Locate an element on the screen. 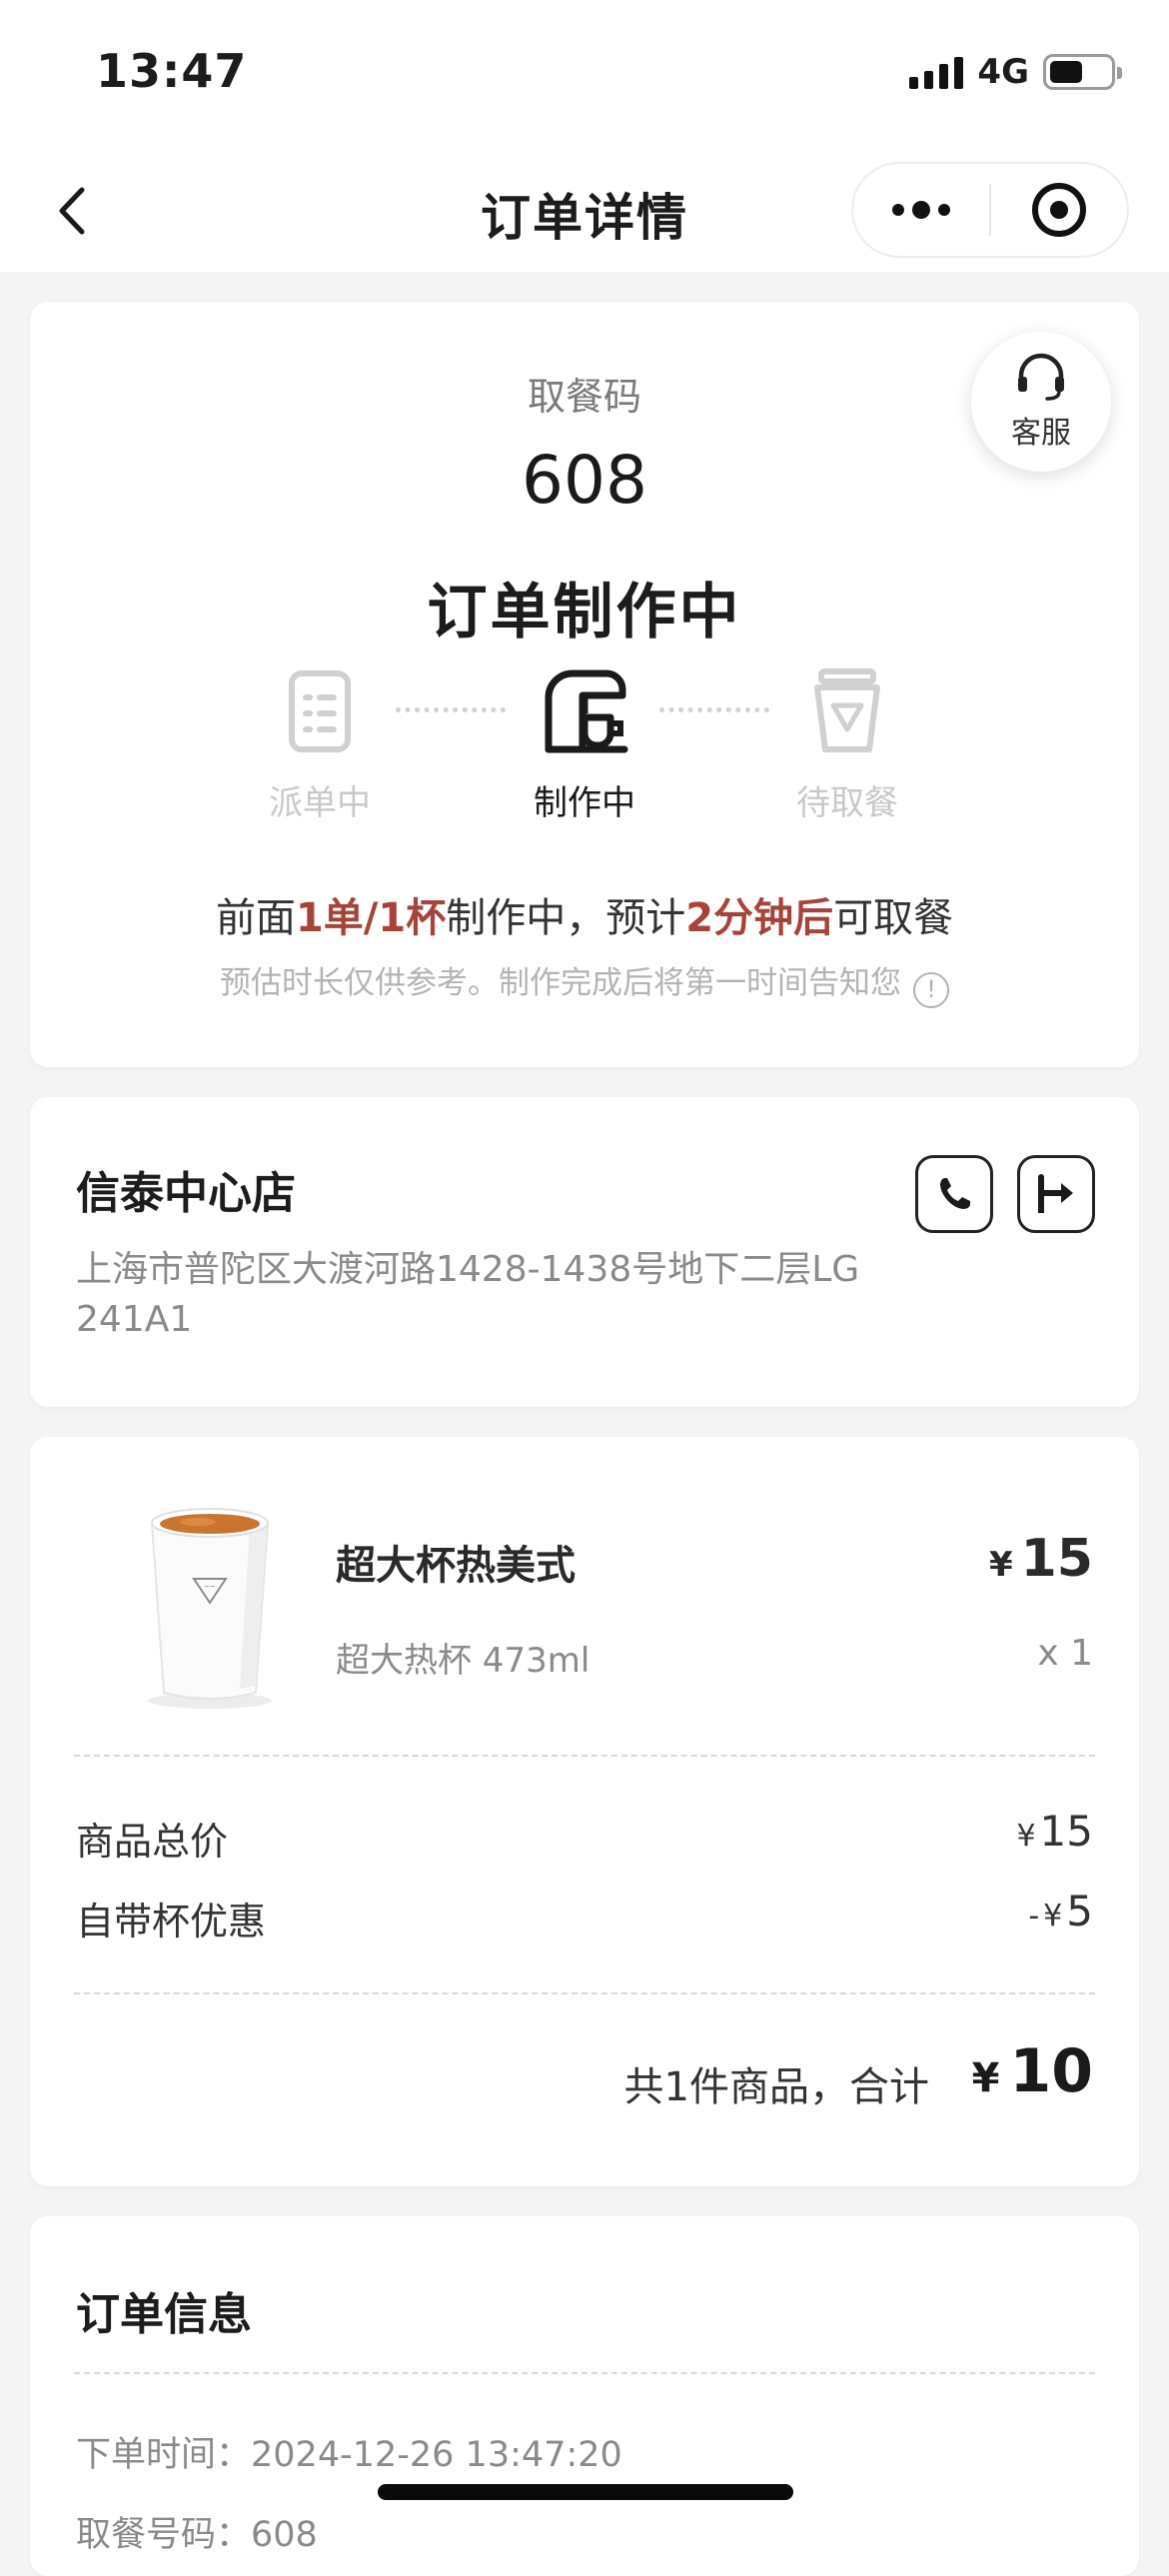 This screenshot has height=2576, width=1169. step-making: 制作中 is located at coordinates (584, 742).